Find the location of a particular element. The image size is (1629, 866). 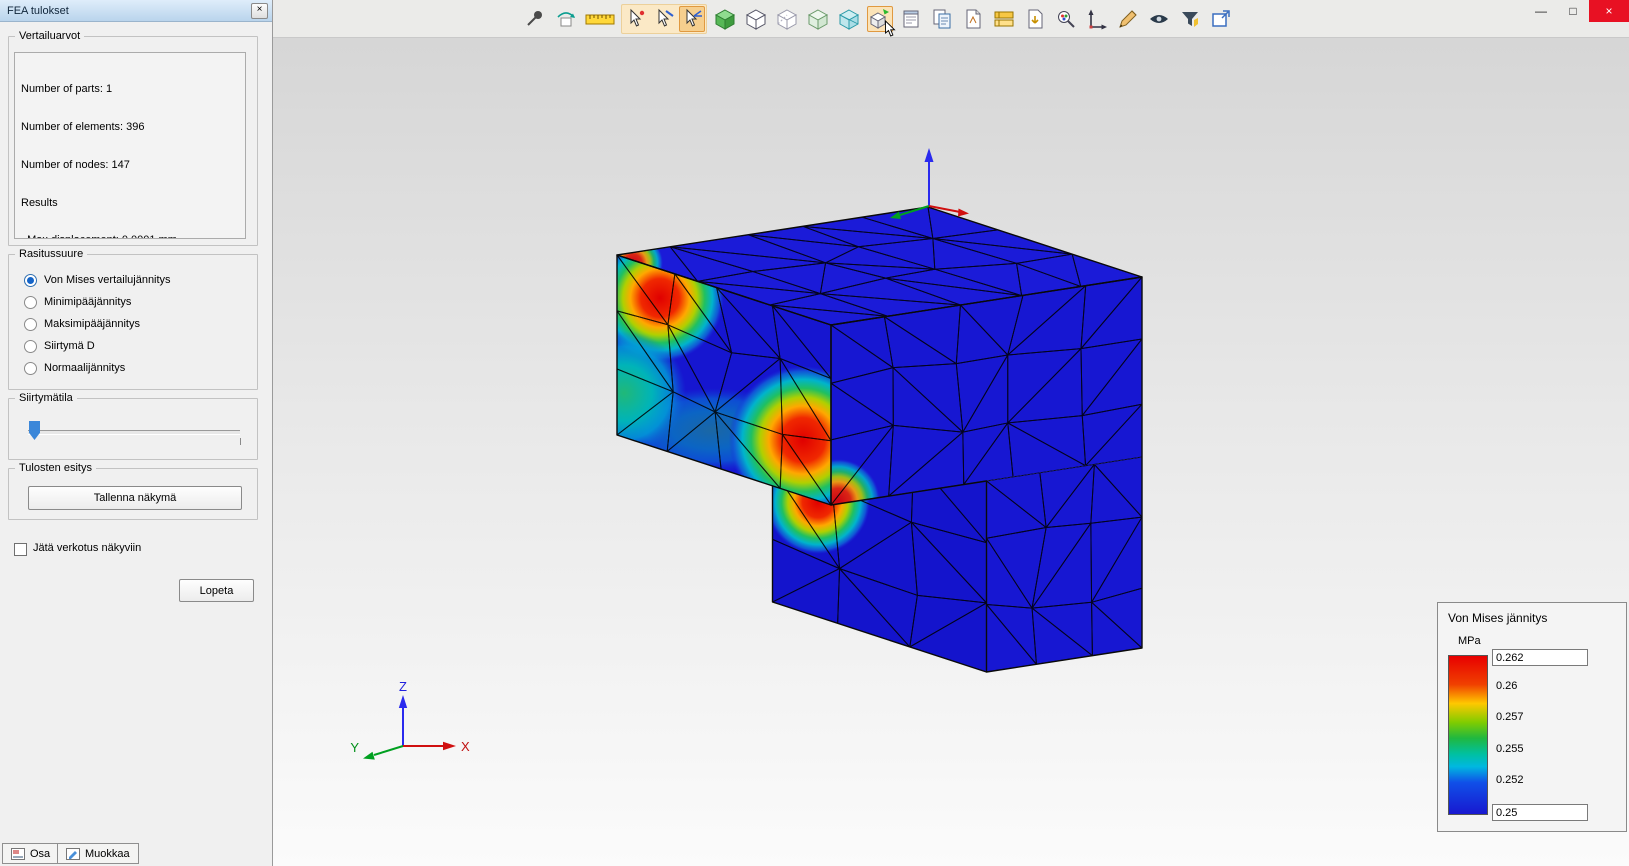

tab-muokkaa: Muokkaa is located at coordinates (98, 853).